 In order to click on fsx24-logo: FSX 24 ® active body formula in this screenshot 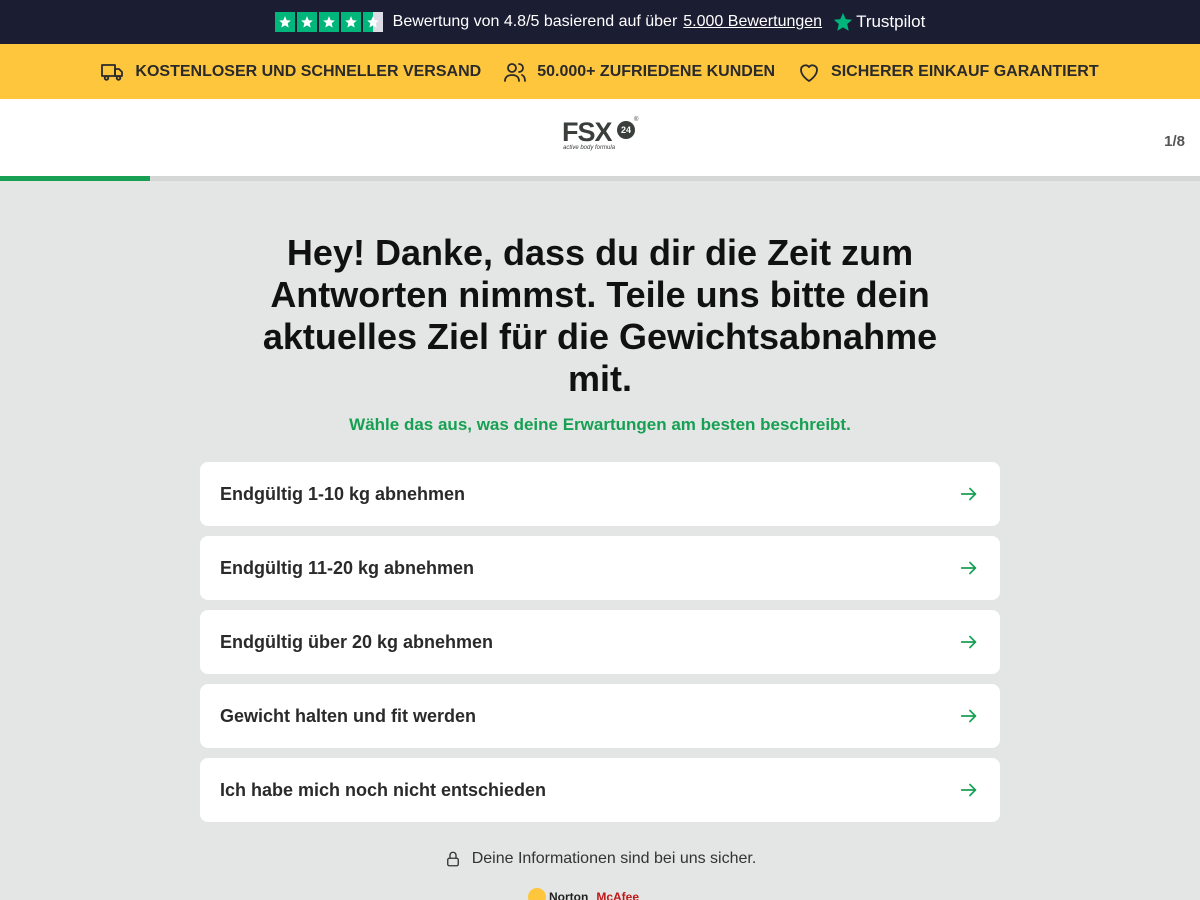, I will do `click(602, 137)`.